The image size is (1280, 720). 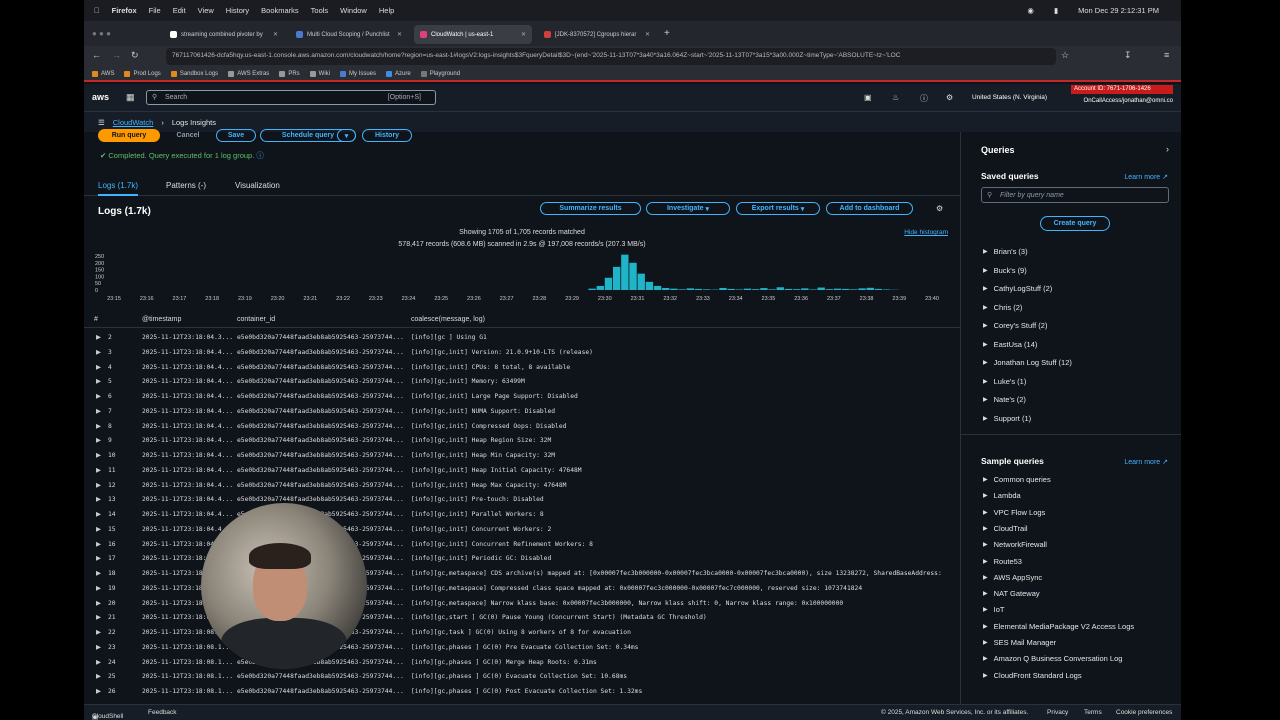 I want to click on col-message: coalesce(message, log), so click(x=448, y=319).